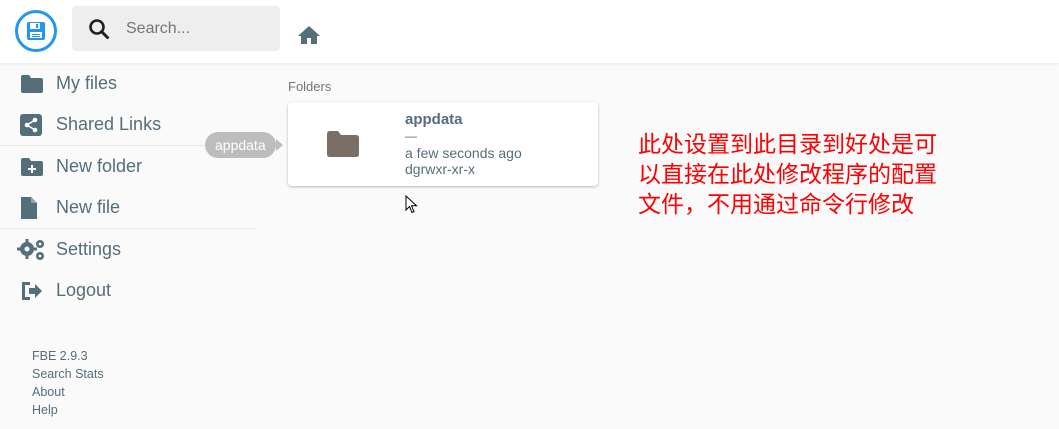  I want to click on sidebar-item-settings: Settings, so click(128, 249).